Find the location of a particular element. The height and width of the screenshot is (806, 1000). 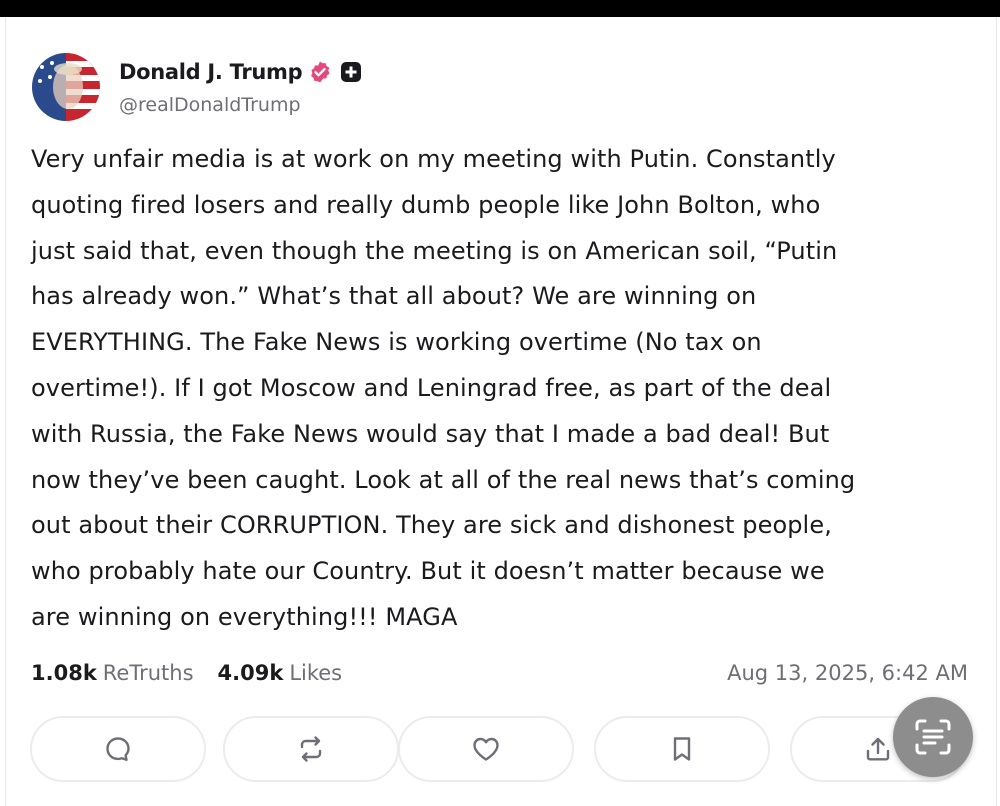

verified-badge-icon is located at coordinates (320, 72).